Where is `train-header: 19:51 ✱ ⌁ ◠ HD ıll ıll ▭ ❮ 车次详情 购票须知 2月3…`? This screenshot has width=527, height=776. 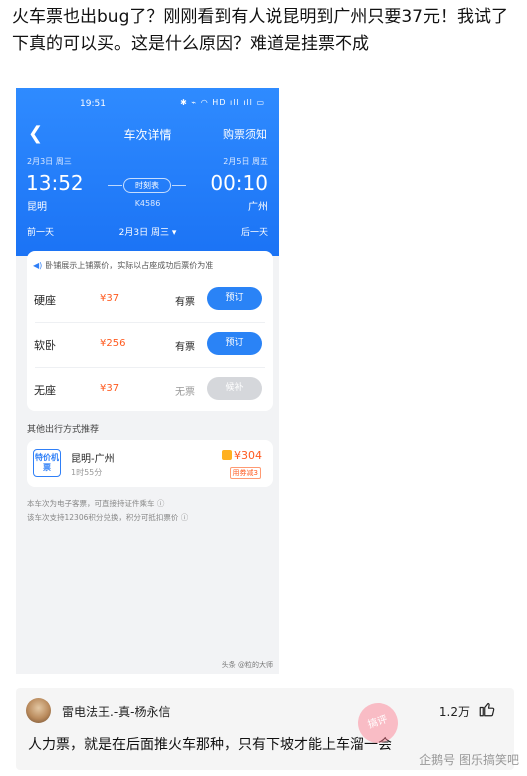 train-header: 19:51 ✱ ⌁ ◠ HD ıll ıll ▭ ❮ 车次详情 购票须知 2月3… is located at coordinates (147, 172).